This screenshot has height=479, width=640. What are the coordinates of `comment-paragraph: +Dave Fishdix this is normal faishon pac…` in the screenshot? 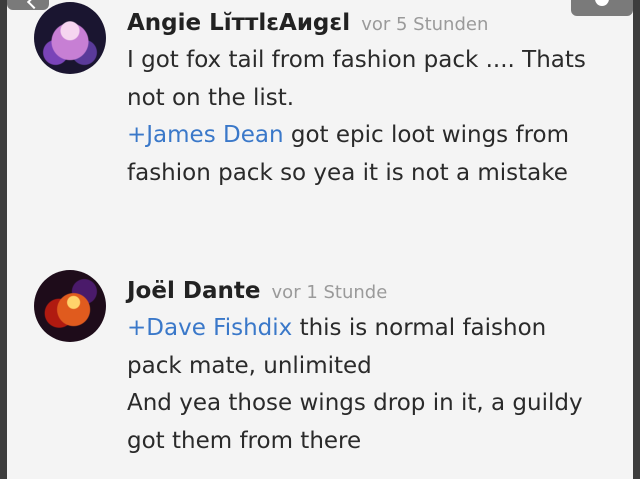 It's located at (362, 347).